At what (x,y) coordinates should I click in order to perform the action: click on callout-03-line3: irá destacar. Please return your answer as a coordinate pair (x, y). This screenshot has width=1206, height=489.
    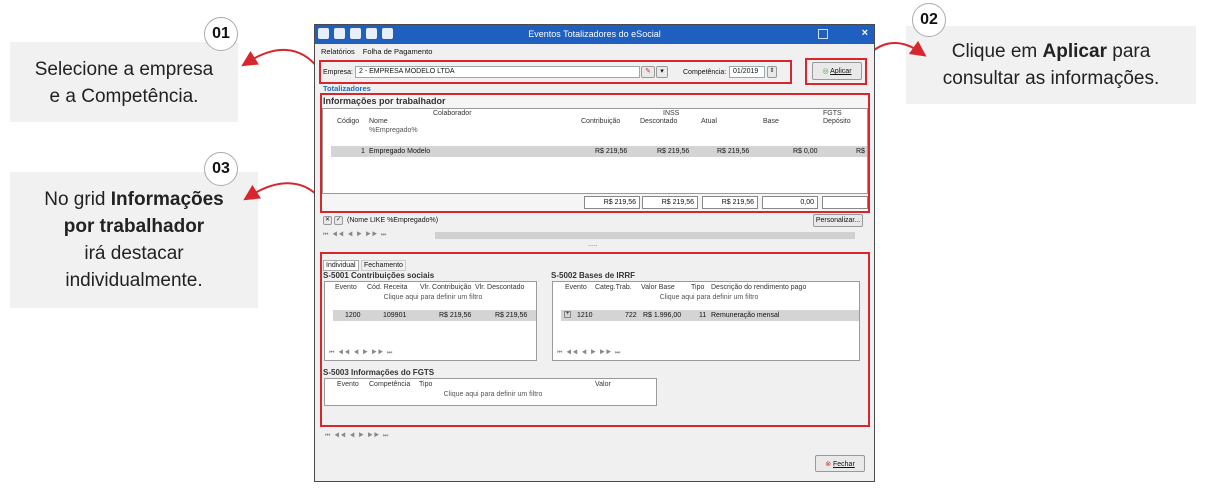
    Looking at the image, I should click on (134, 253).